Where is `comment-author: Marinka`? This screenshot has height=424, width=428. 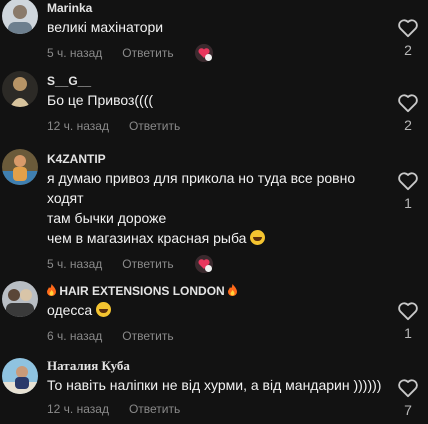 comment-author: Marinka is located at coordinates (214, 8).